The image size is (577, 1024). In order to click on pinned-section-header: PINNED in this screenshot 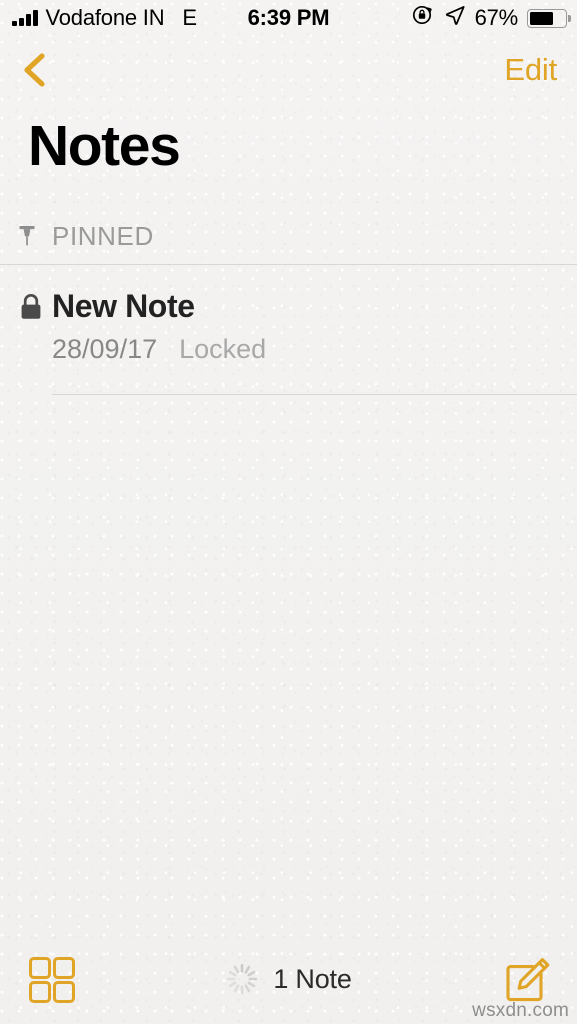, I will do `click(288, 236)`.